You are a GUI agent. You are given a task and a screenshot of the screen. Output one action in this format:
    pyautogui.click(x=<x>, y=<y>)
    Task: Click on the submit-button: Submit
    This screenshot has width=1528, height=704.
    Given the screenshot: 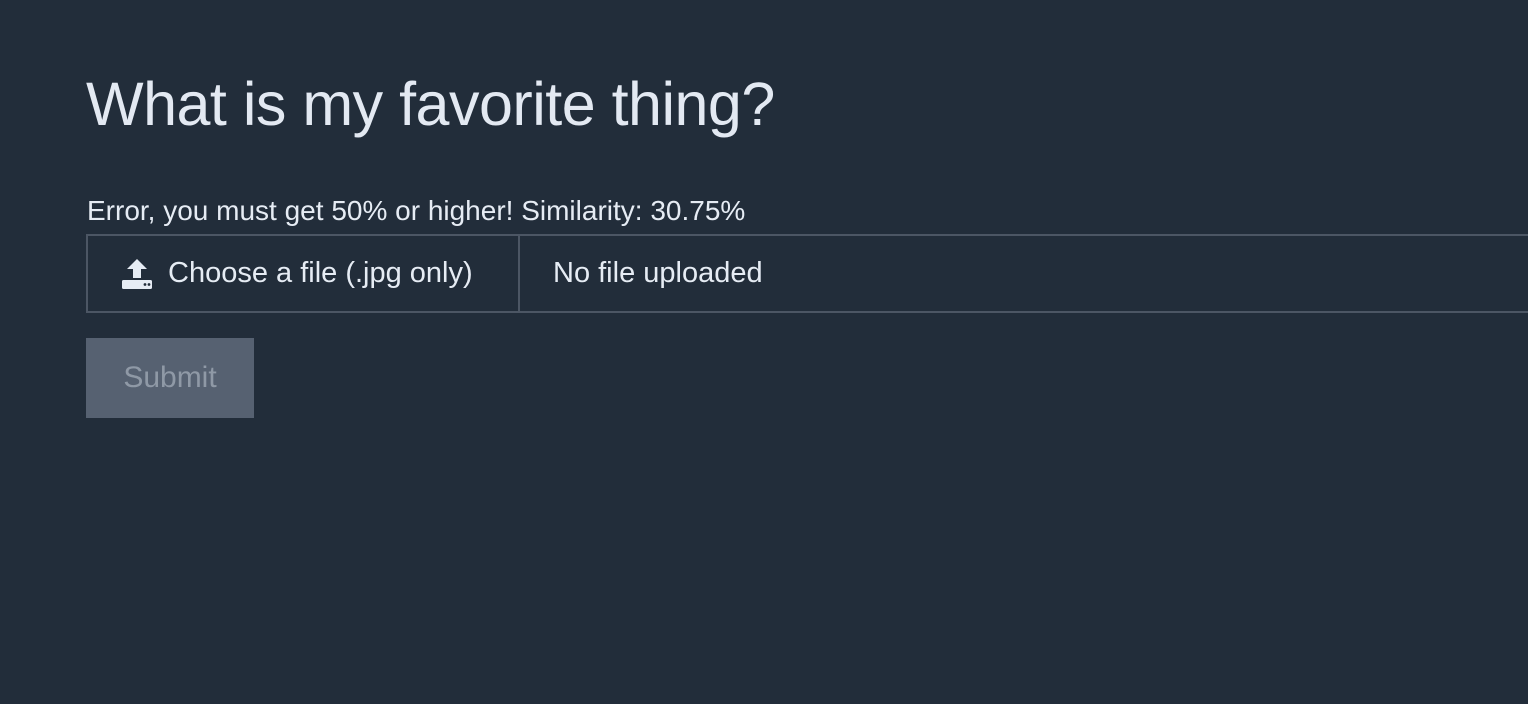 What is the action you would take?
    pyautogui.click(x=170, y=378)
    